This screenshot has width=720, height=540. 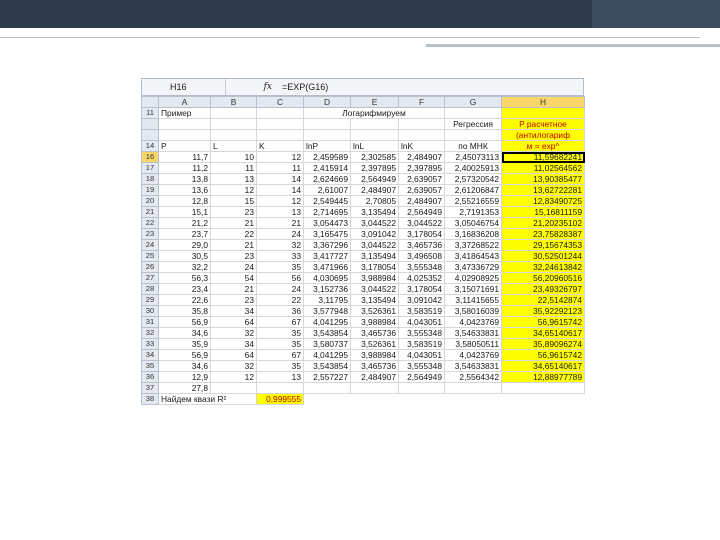 What do you see at coordinates (150, 234) in the screenshot?
I see `row-header: 23` at bounding box center [150, 234].